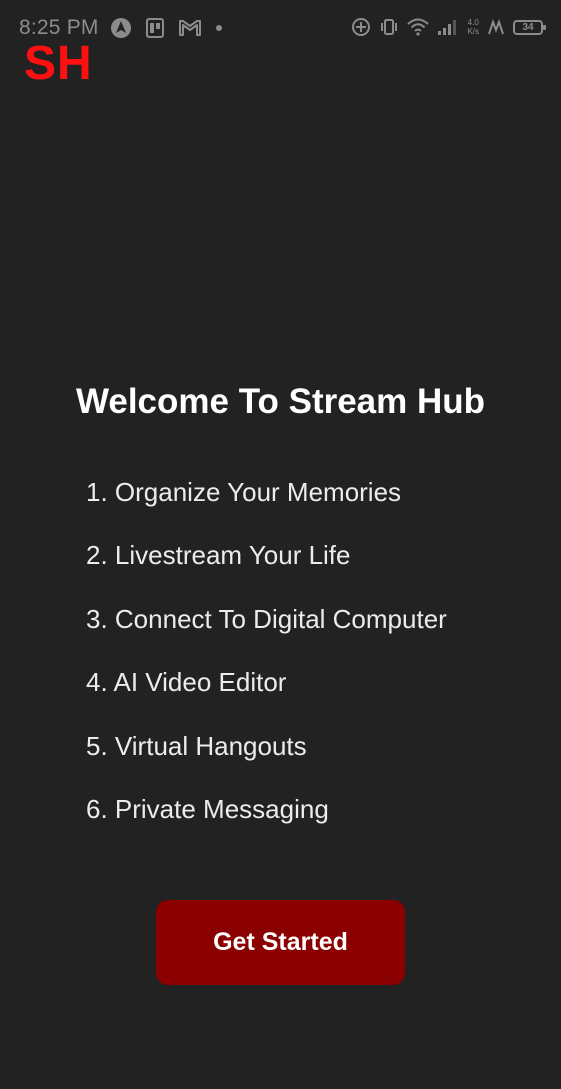 The height and width of the screenshot is (1089, 561). What do you see at coordinates (196, 745) in the screenshot?
I see `feature-item: 5. Virtual Hangouts` at bounding box center [196, 745].